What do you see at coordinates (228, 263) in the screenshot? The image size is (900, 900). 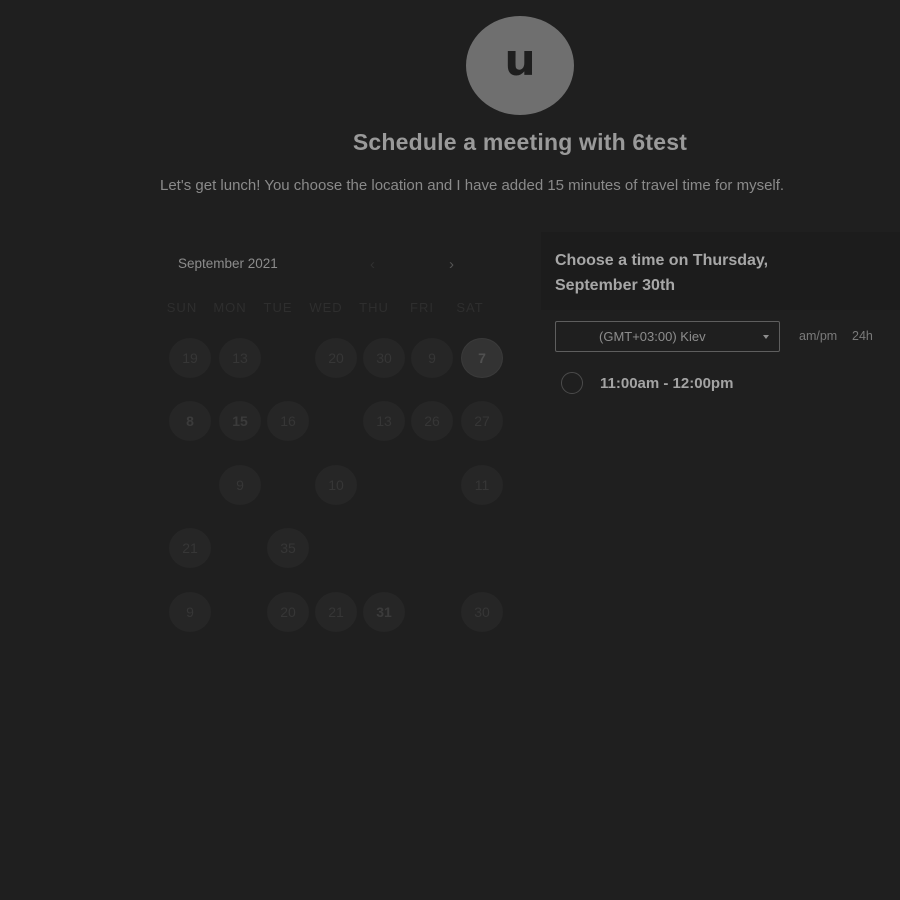 I see `month-label: September 2021` at bounding box center [228, 263].